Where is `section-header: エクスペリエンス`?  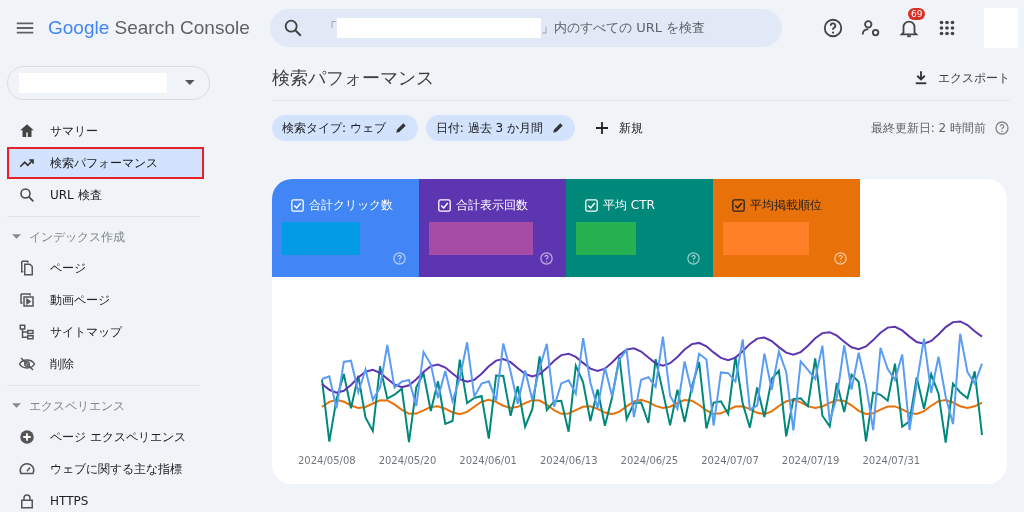
section-header: エクスペリエンス is located at coordinates (130, 406).